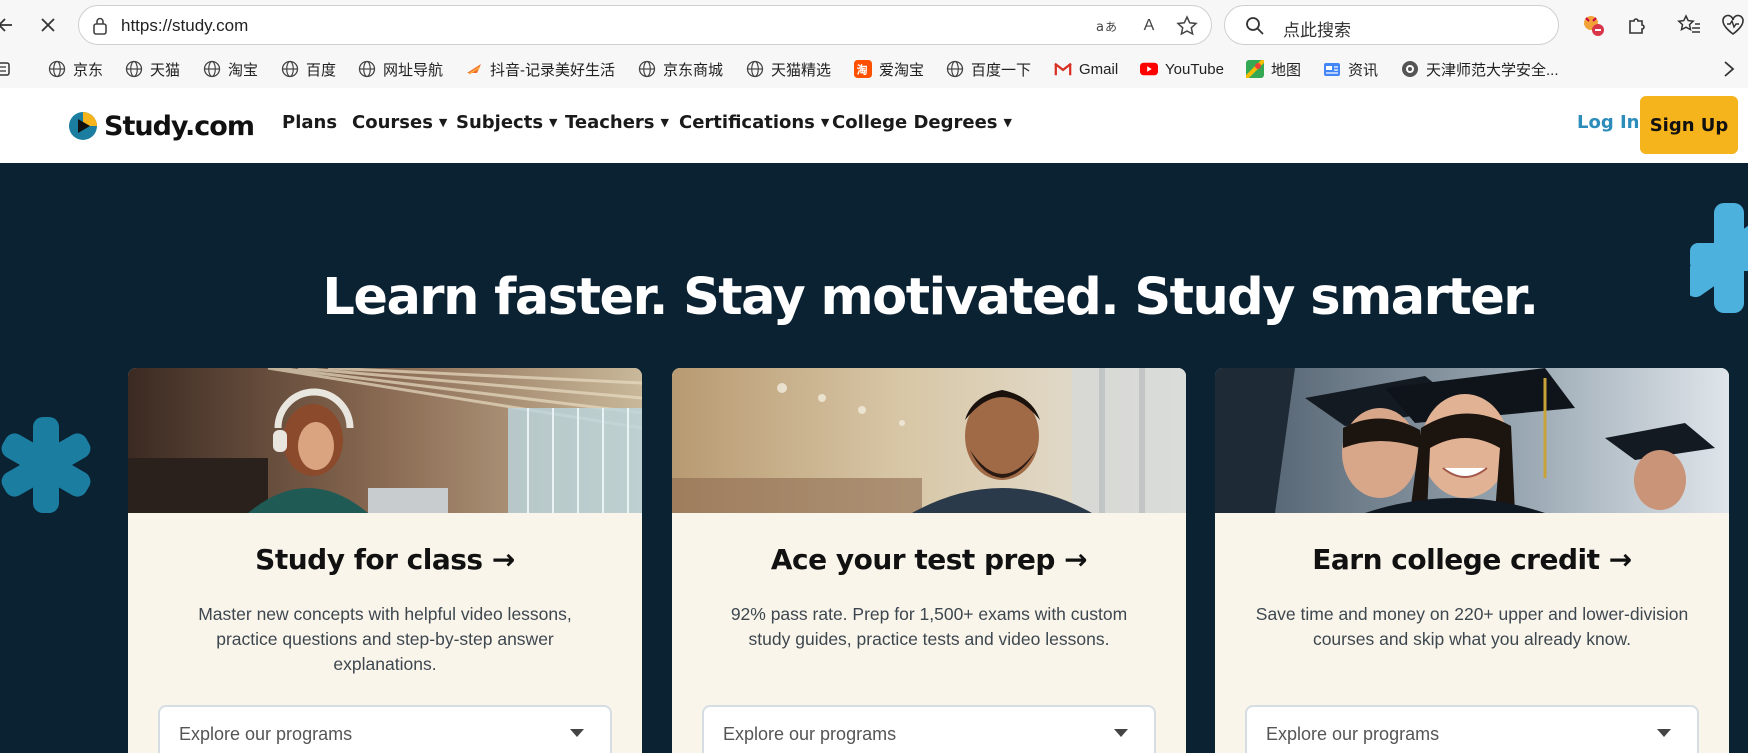 The width and height of the screenshot is (1748, 753). I want to click on bookmark-item: Gmail, so click(1086, 69).